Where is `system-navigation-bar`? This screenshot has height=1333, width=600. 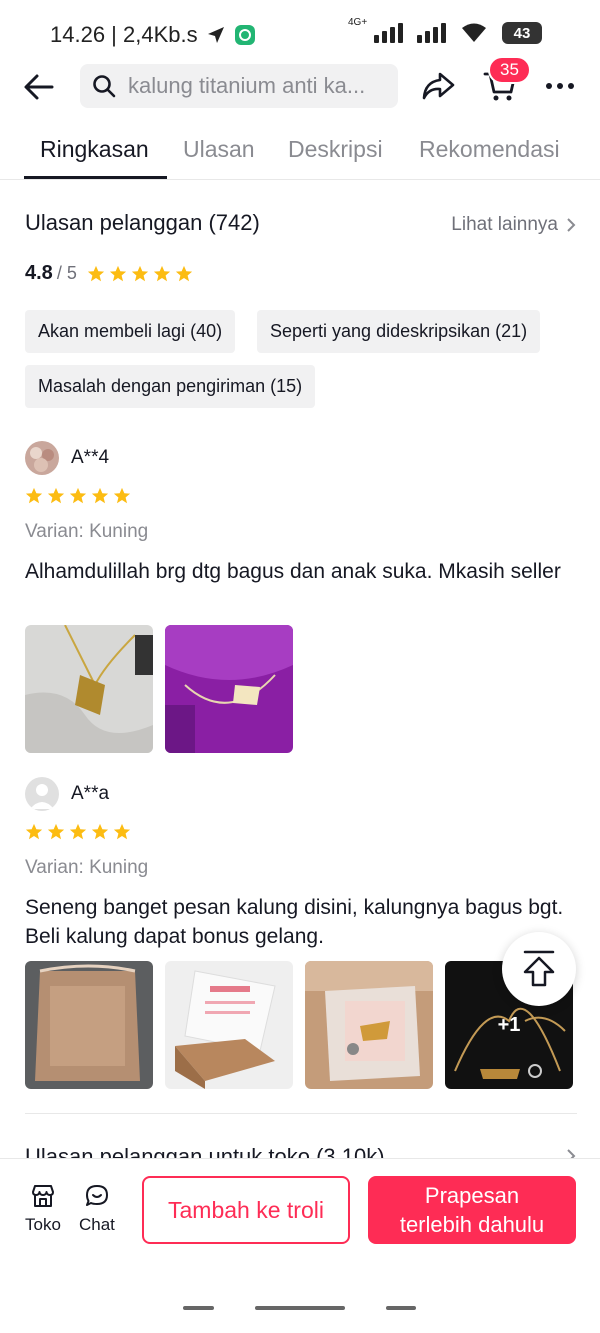 system-navigation-bar is located at coordinates (300, 1308).